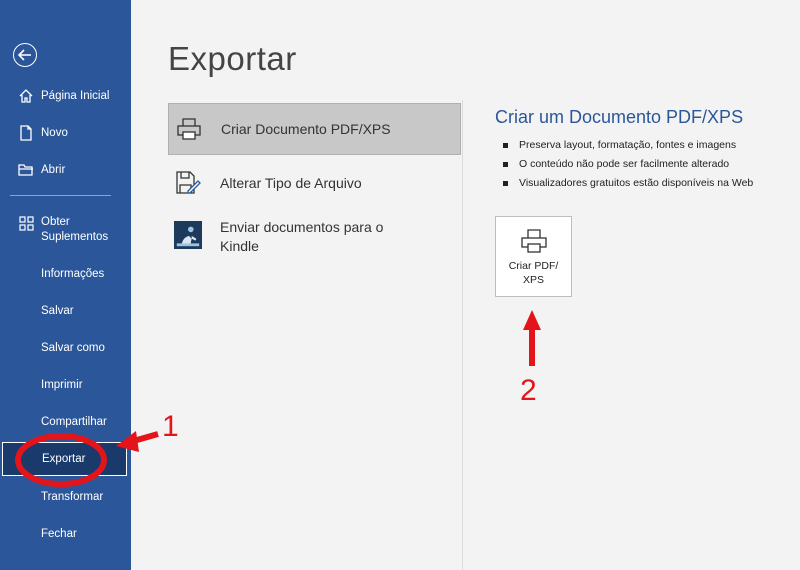 This screenshot has height=570, width=800. What do you see at coordinates (26, 170) in the screenshot?
I see `open-folder-icon` at bounding box center [26, 170].